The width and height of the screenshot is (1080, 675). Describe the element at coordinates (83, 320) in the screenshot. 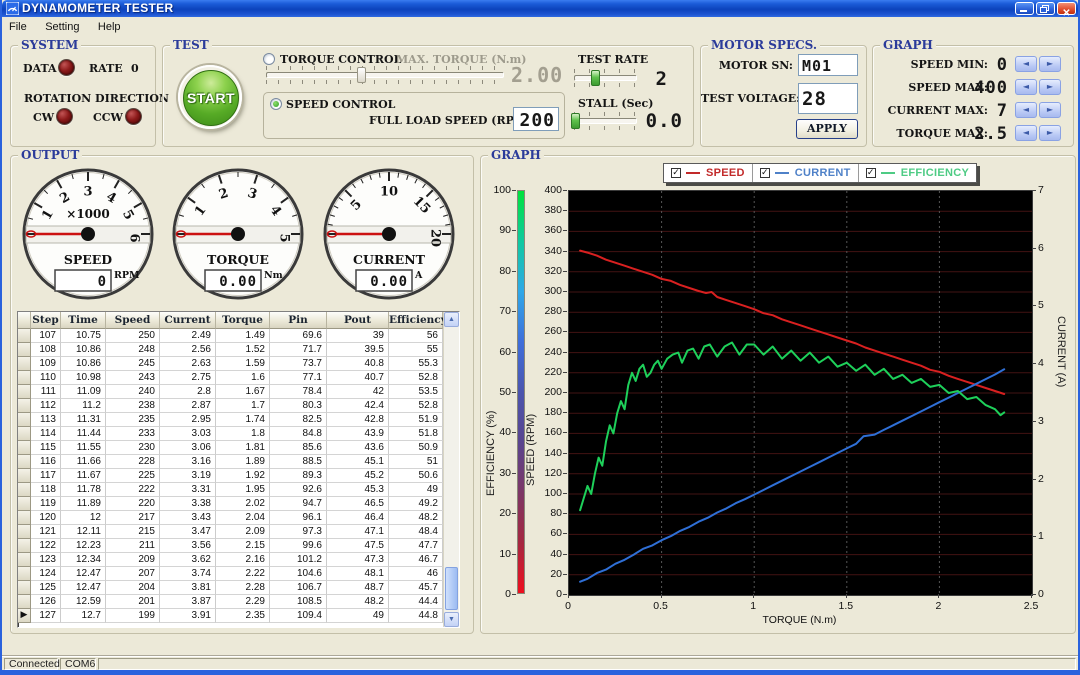

I see `table-header-time: Time` at that location.